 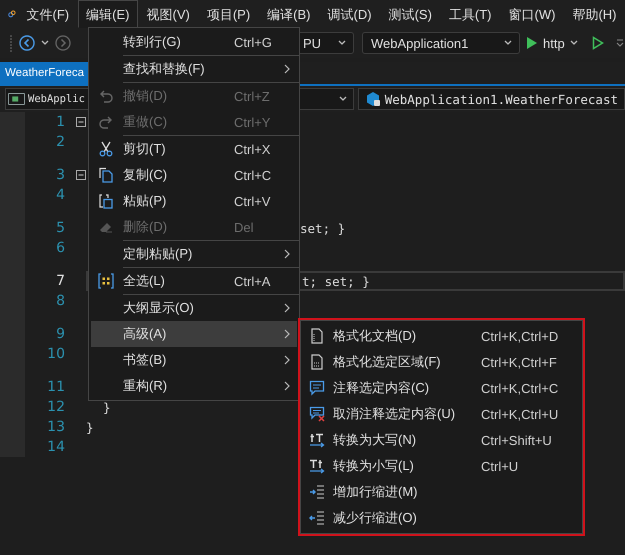 What do you see at coordinates (316, 388) in the screenshot?
I see `comment-icon` at bounding box center [316, 388].